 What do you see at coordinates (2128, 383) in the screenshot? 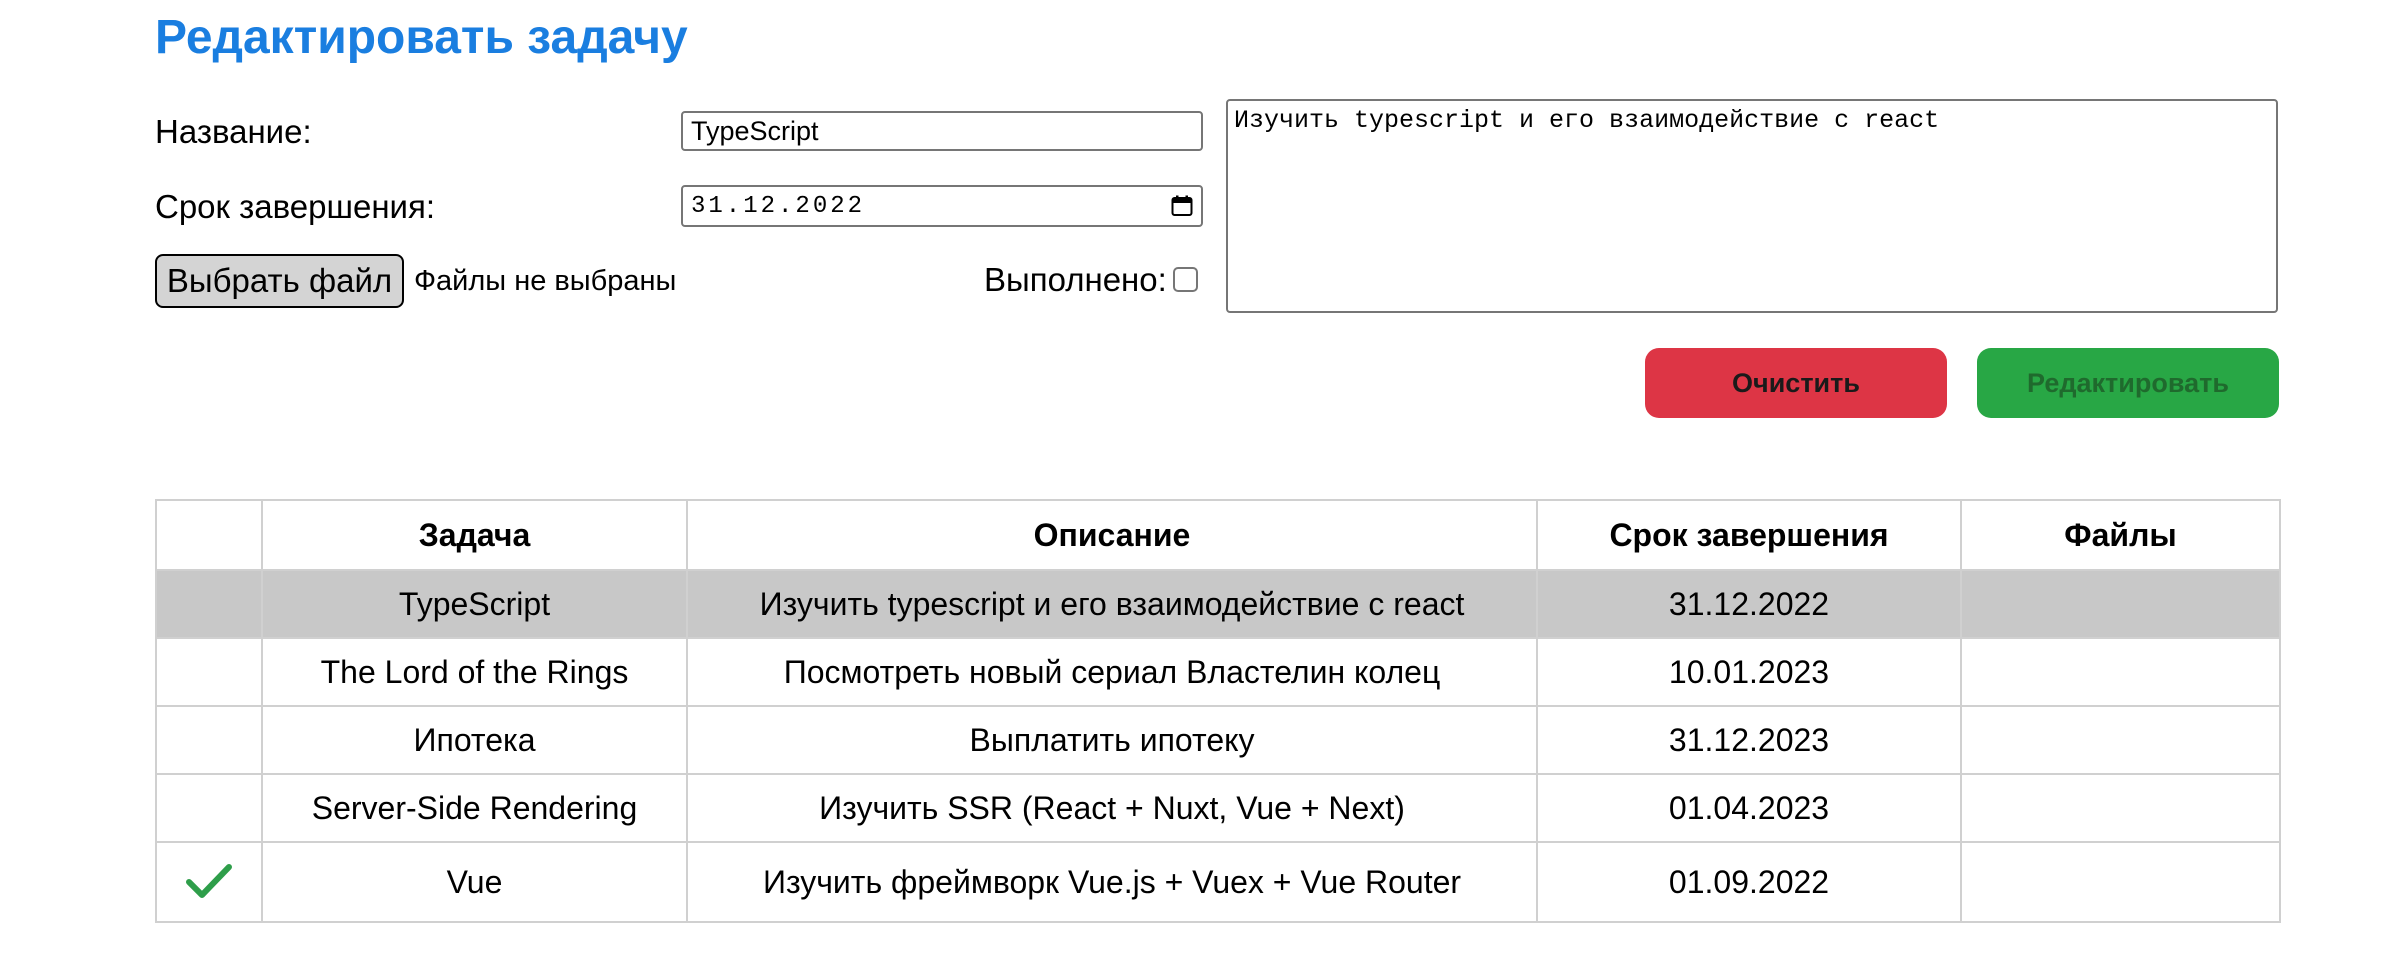
I see `edit-button: Редактировать` at bounding box center [2128, 383].